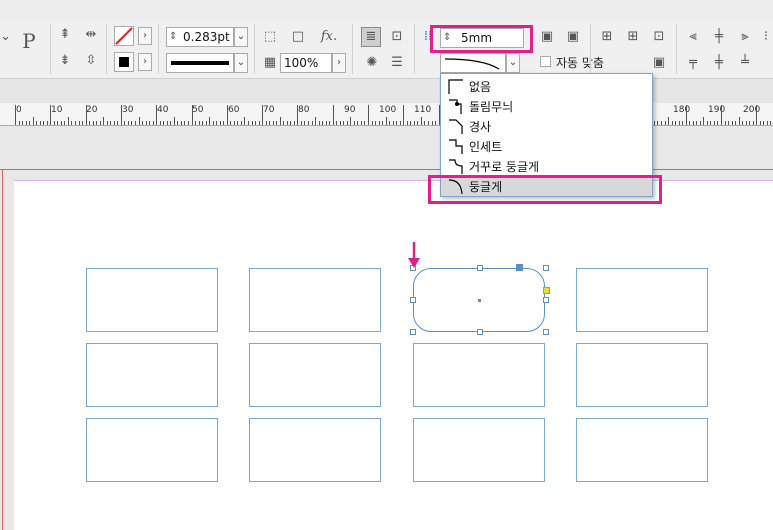 The image size is (773, 530). What do you see at coordinates (397, 63) in the screenshot?
I see `wrap-next-column-icon: ☰` at bounding box center [397, 63].